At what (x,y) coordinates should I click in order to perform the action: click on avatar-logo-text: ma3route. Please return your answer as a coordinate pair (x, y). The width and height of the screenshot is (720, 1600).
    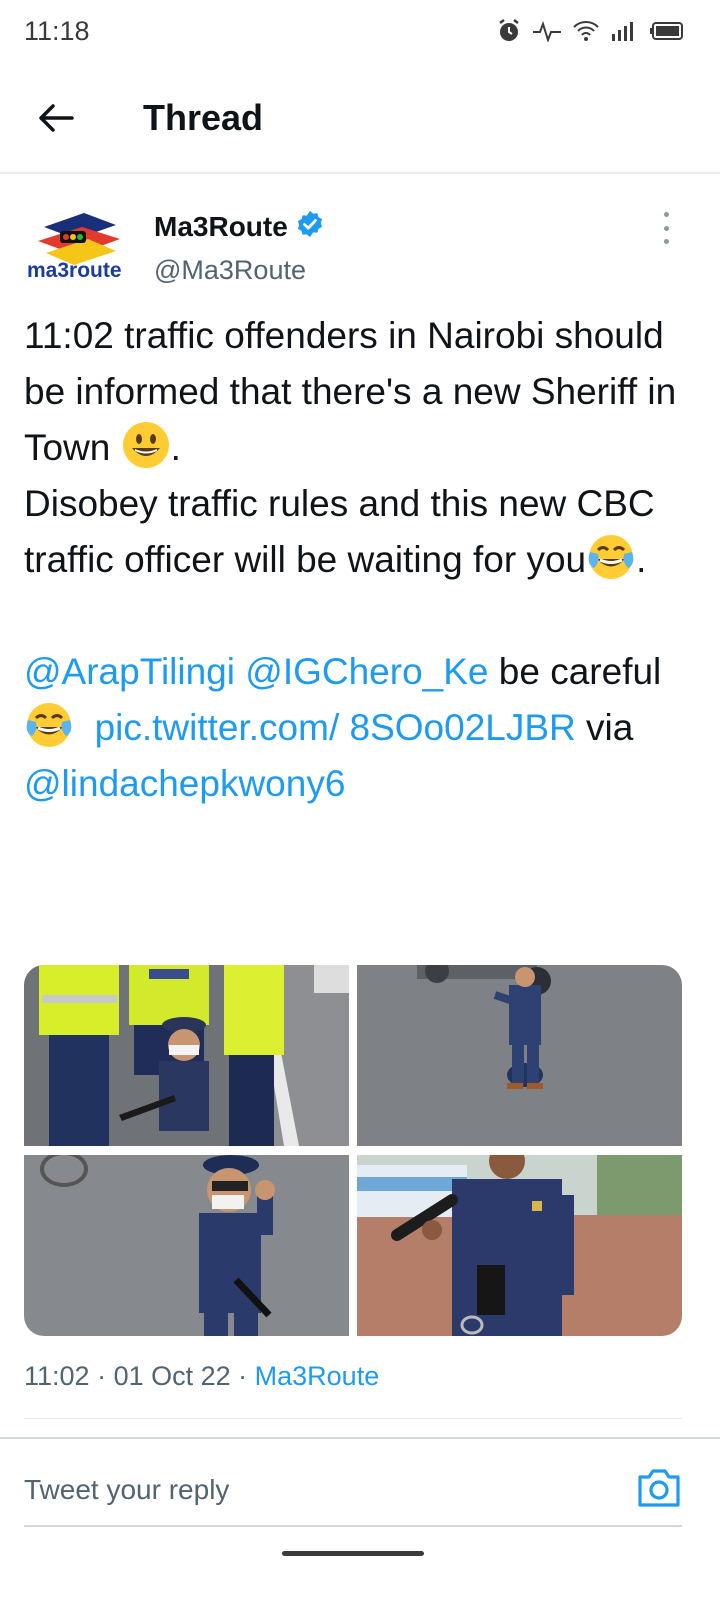
    Looking at the image, I should click on (74, 270).